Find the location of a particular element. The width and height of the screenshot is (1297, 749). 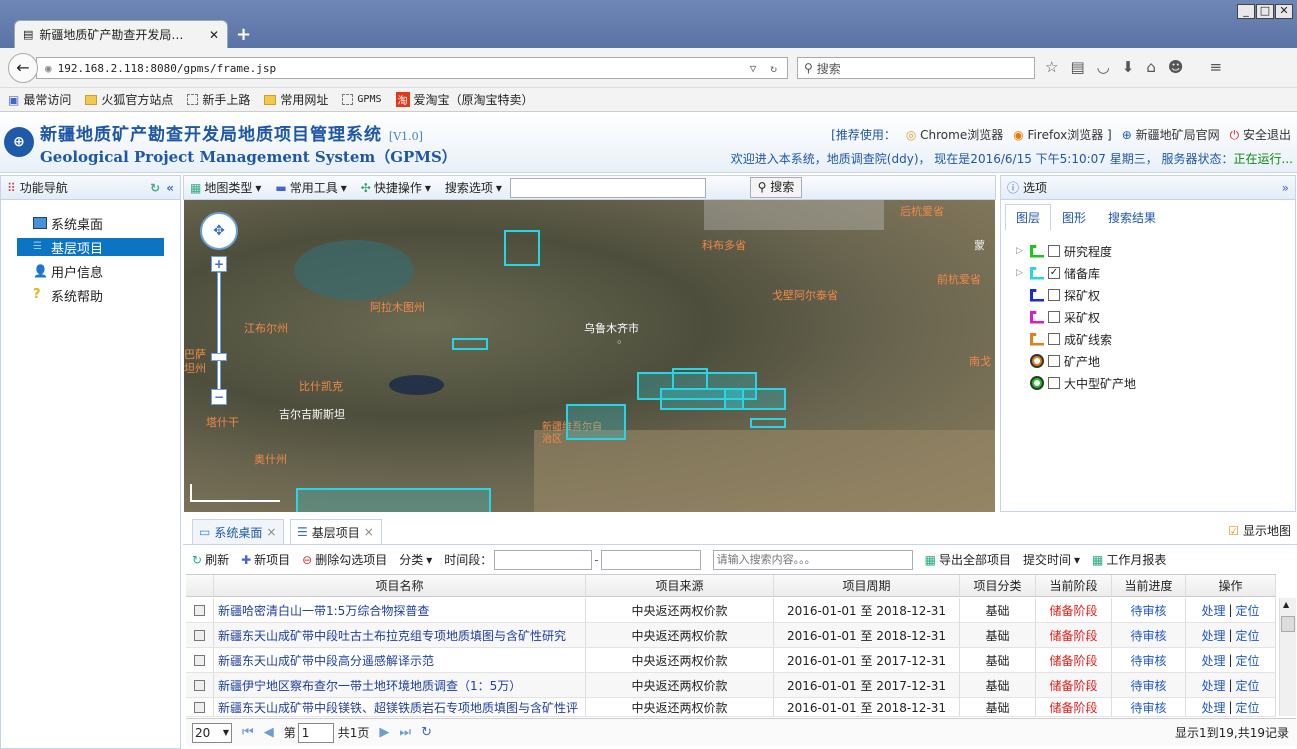

reading-list-icon: ▤ is located at coordinates (1077, 67).